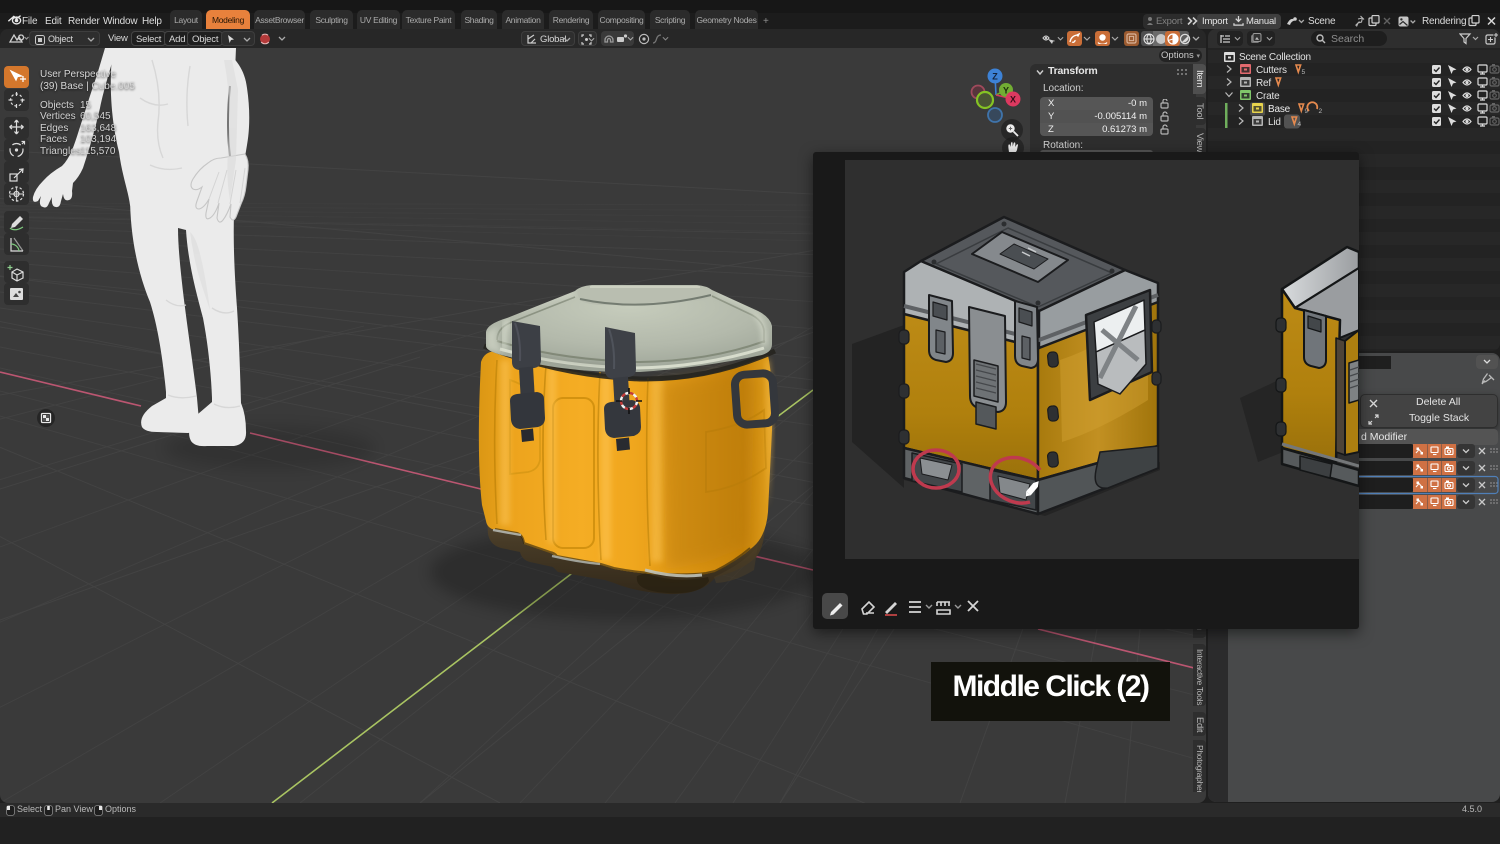  I want to click on svg-text: Lid, so click(1274, 122).